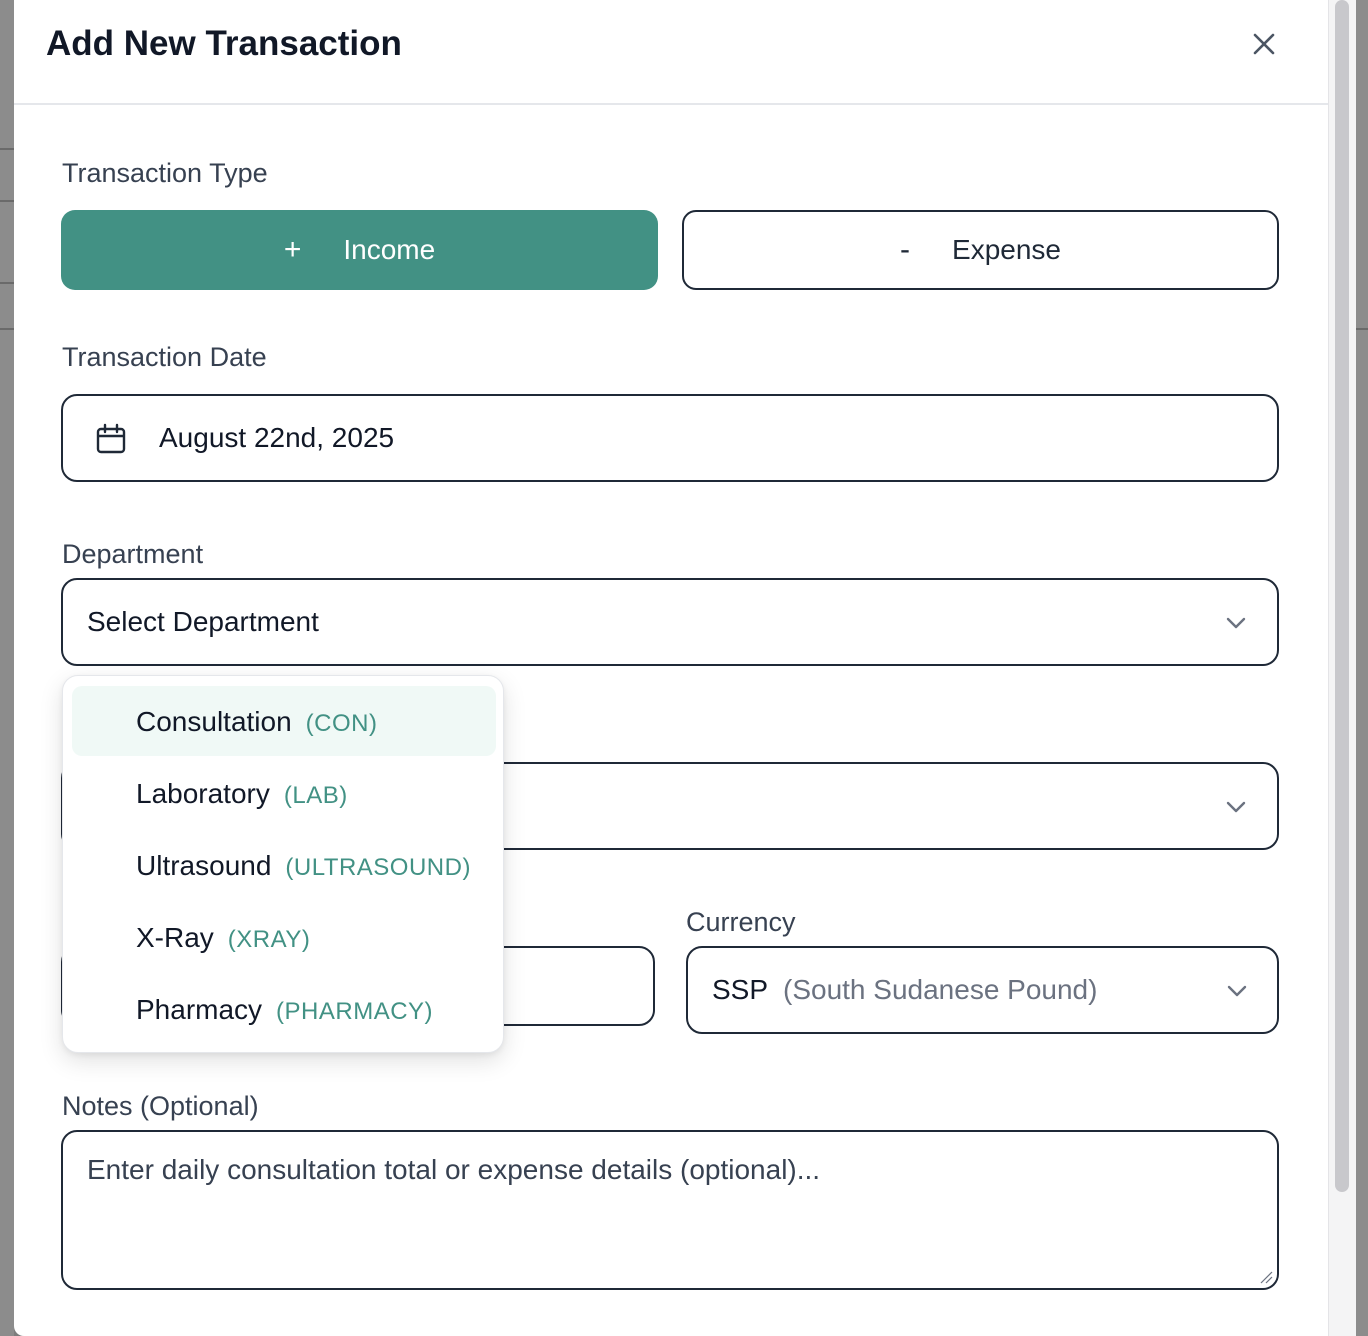  I want to click on option-name: Consultation, so click(214, 721).